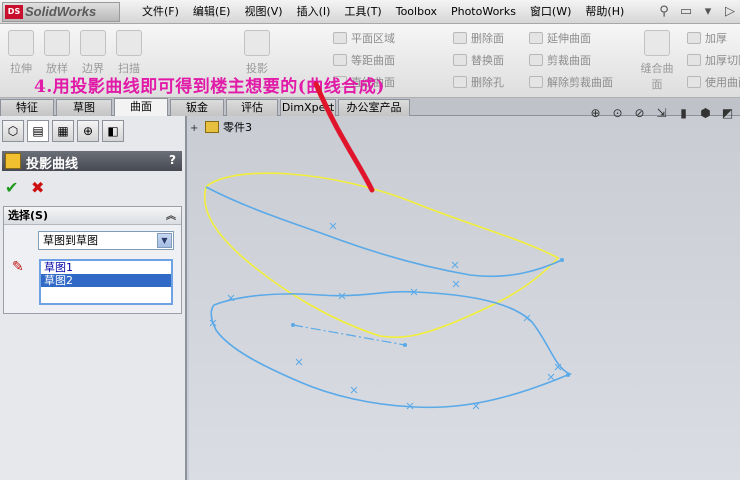  Describe the element at coordinates (478, 39) in the screenshot. I see `delete-face-button: 删除面` at that location.